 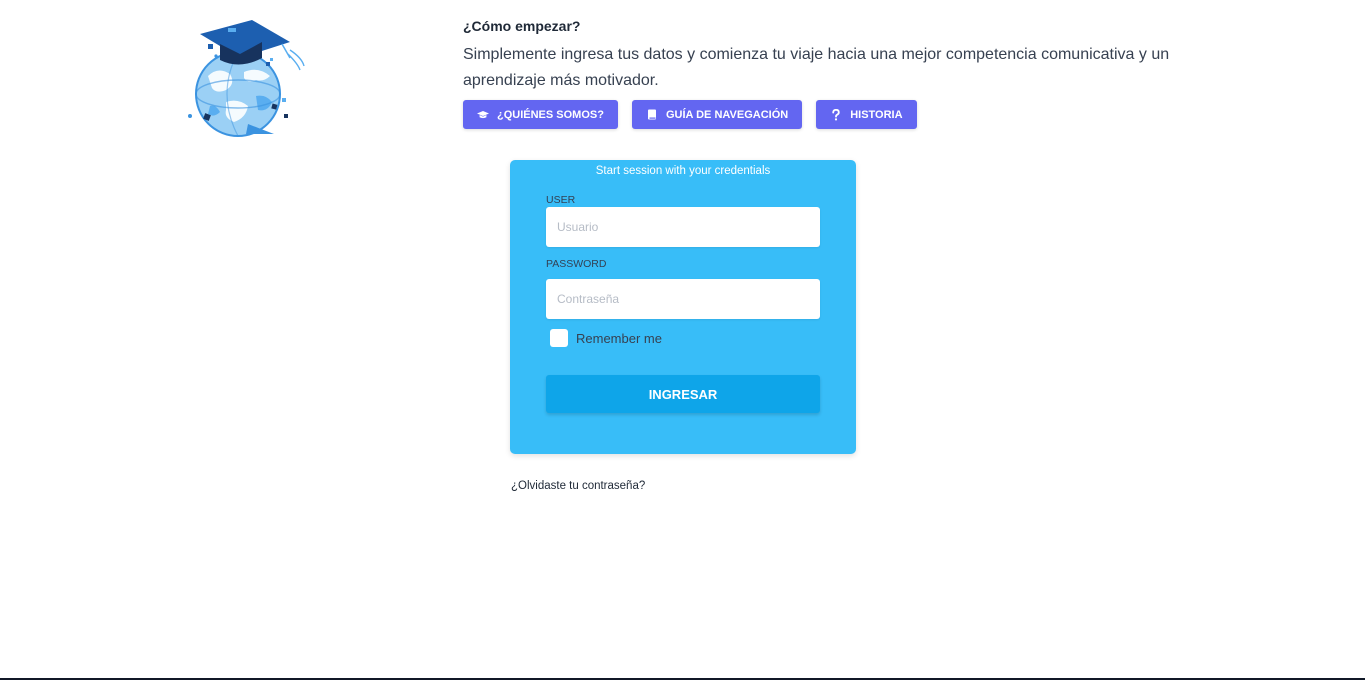 I want to click on user-label: USER, so click(x=561, y=200).